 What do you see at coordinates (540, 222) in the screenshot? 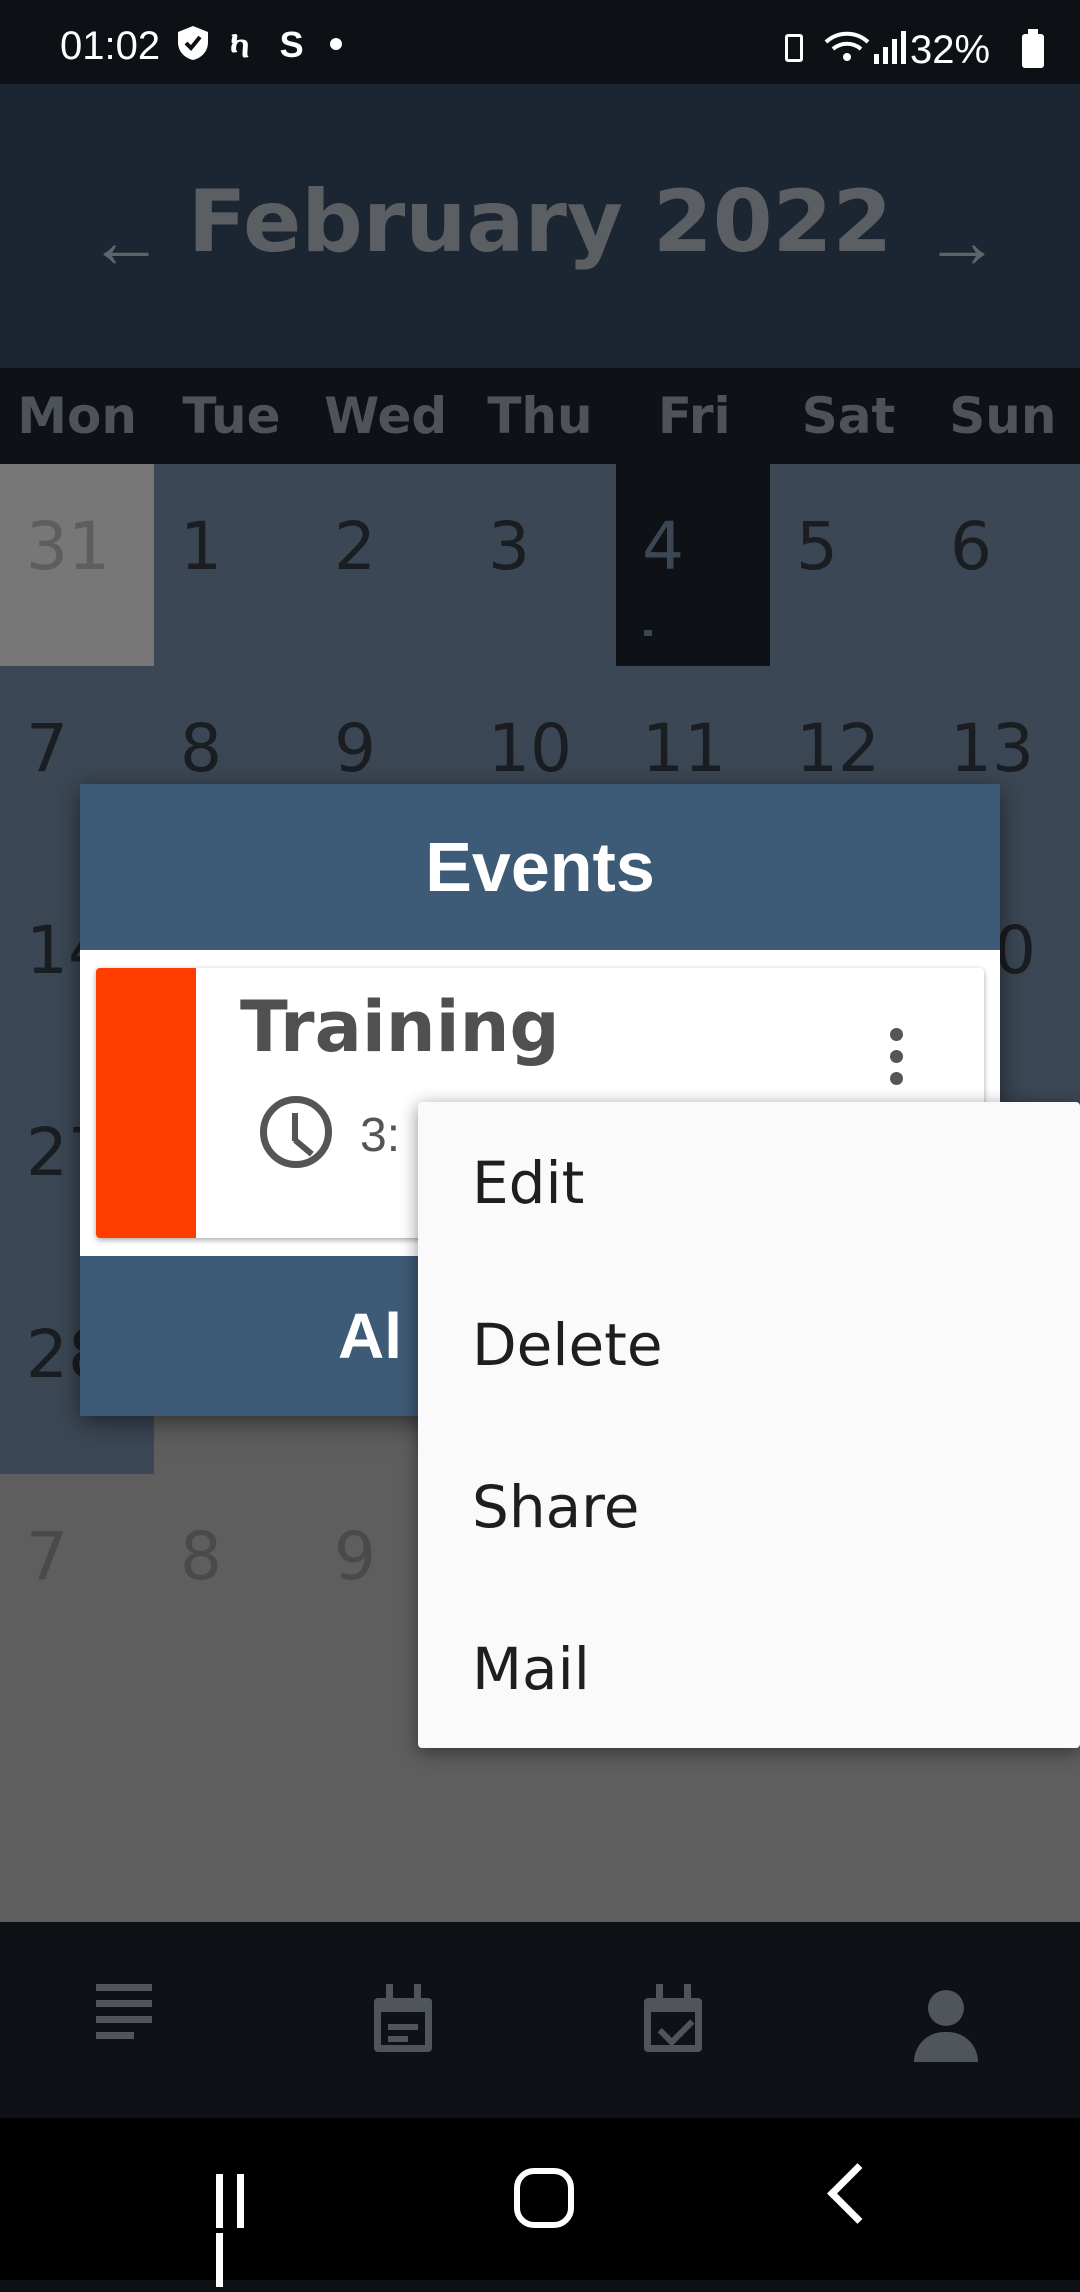
I see `month-title: February 2022` at bounding box center [540, 222].